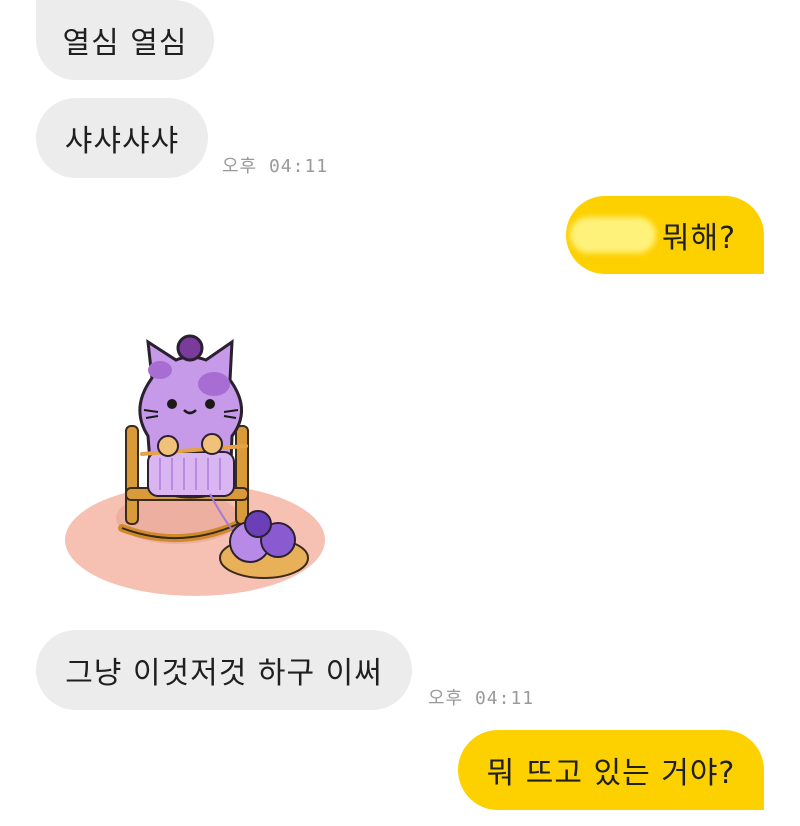  Describe the element at coordinates (612, 235) in the screenshot. I see `redacted-name` at that location.